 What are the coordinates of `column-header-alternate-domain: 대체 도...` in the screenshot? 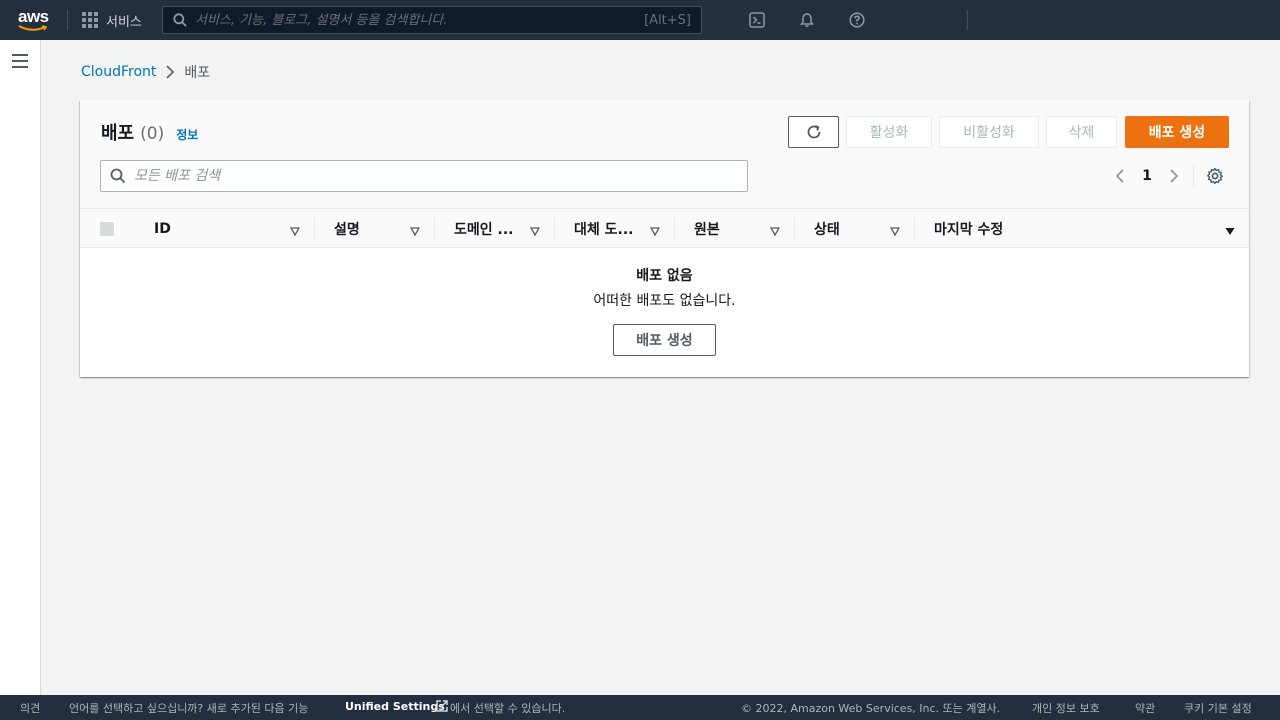 It's located at (614, 228).